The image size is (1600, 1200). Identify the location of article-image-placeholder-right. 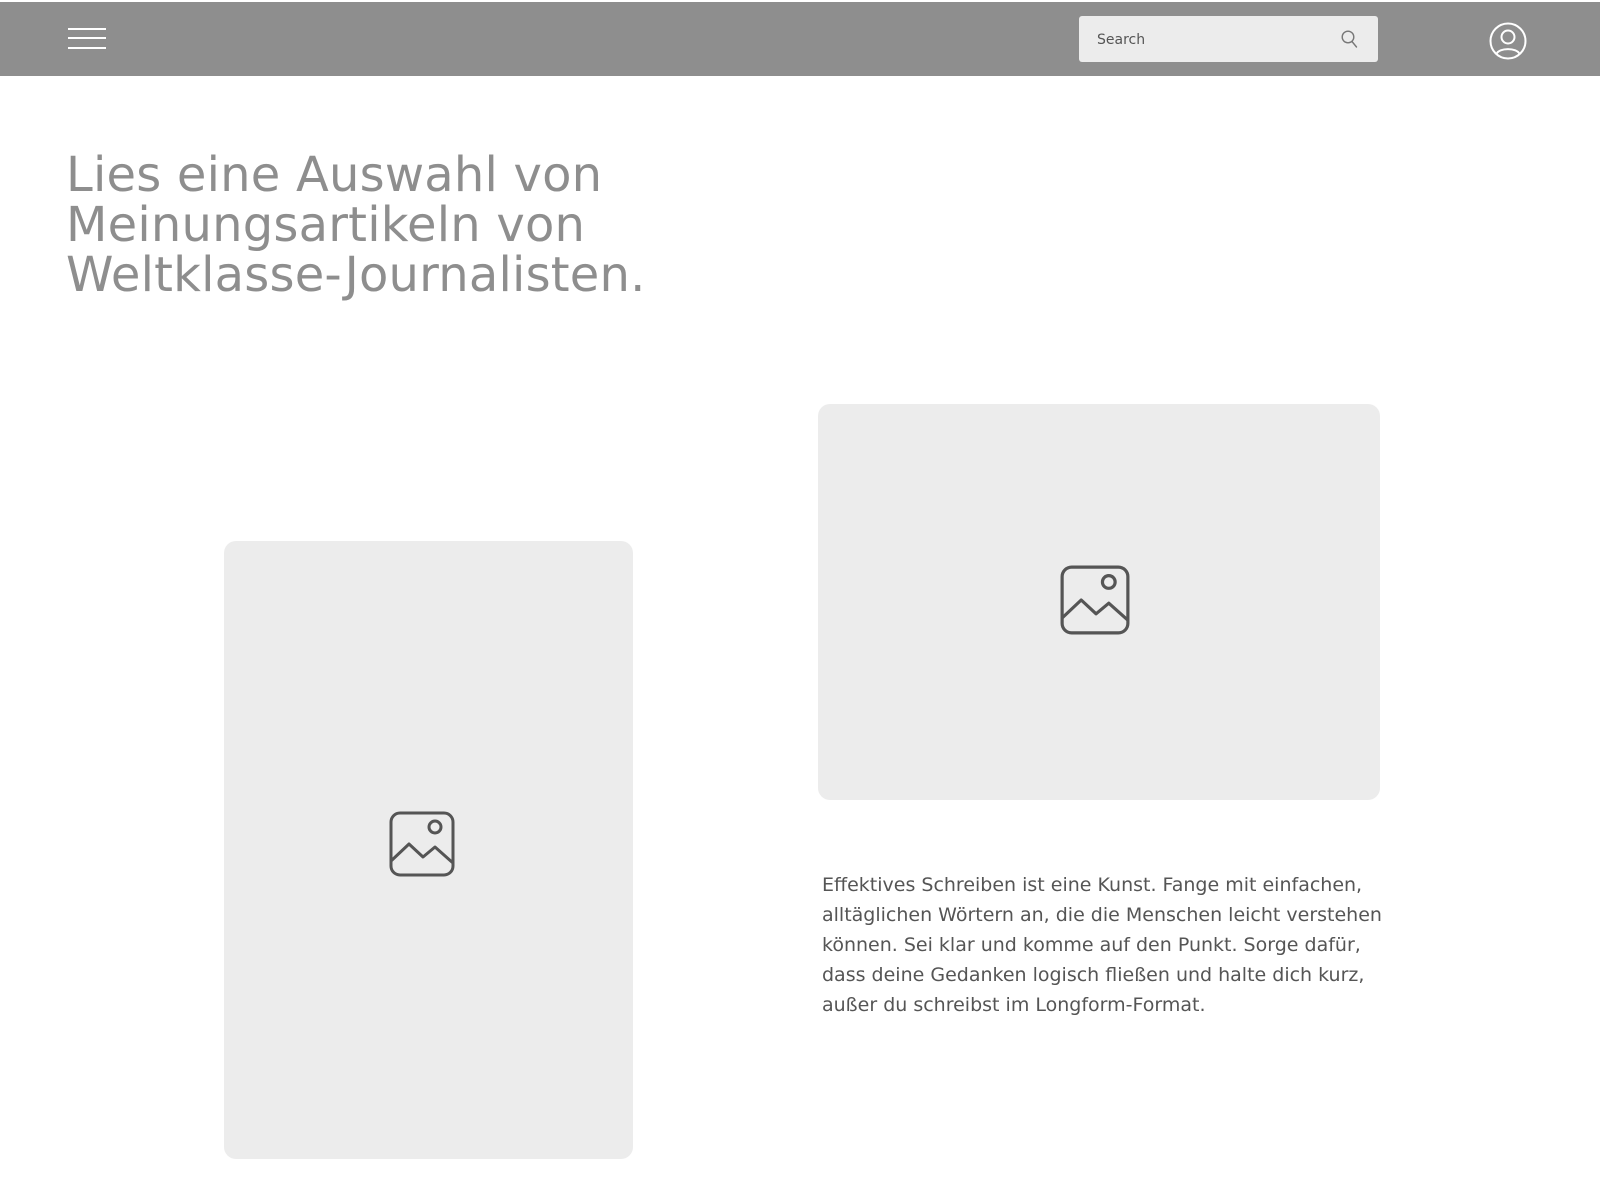
(1099, 602).